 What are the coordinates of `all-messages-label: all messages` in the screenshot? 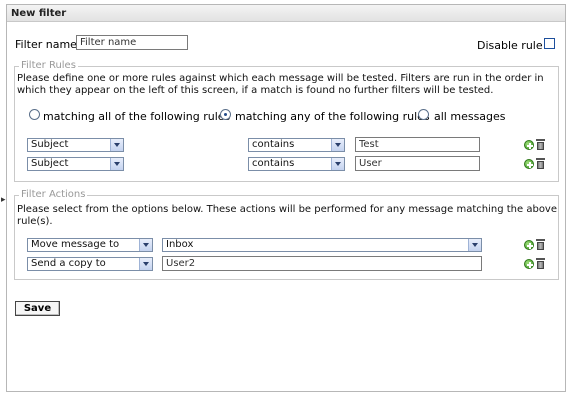 It's located at (470, 116).